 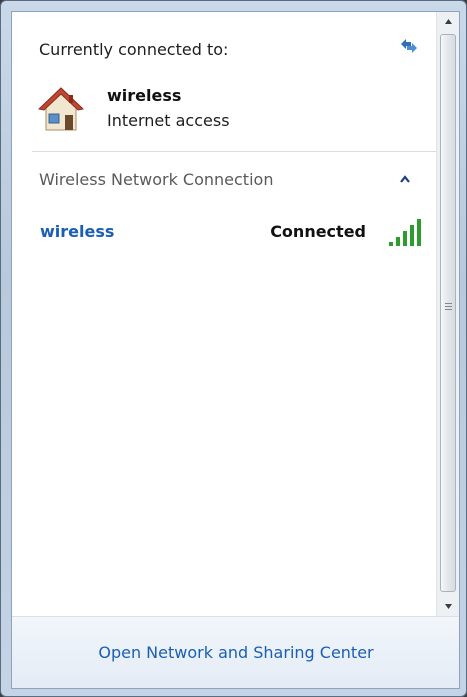 What do you see at coordinates (77, 231) in the screenshot?
I see `network-item-name: wireless` at bounding box center [77, 231].